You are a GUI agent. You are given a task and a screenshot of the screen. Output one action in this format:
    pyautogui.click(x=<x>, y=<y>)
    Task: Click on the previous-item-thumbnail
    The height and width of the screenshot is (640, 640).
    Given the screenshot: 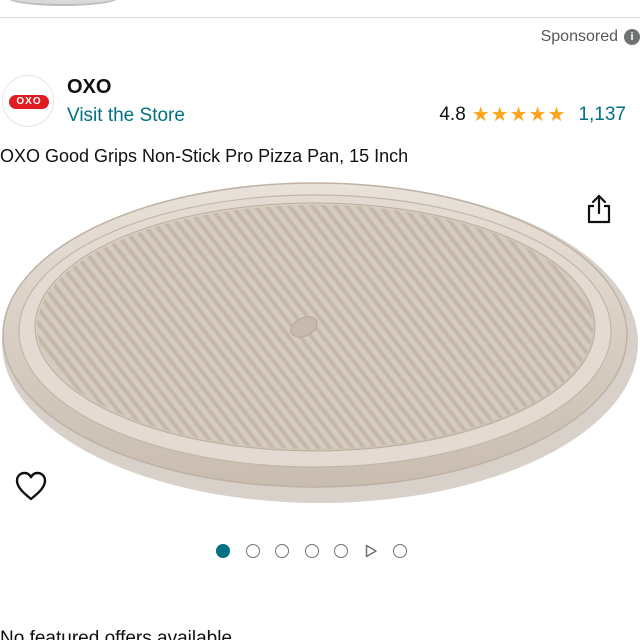 What is the action you would take?
    pyautogui.click(x=63, y=3)
    